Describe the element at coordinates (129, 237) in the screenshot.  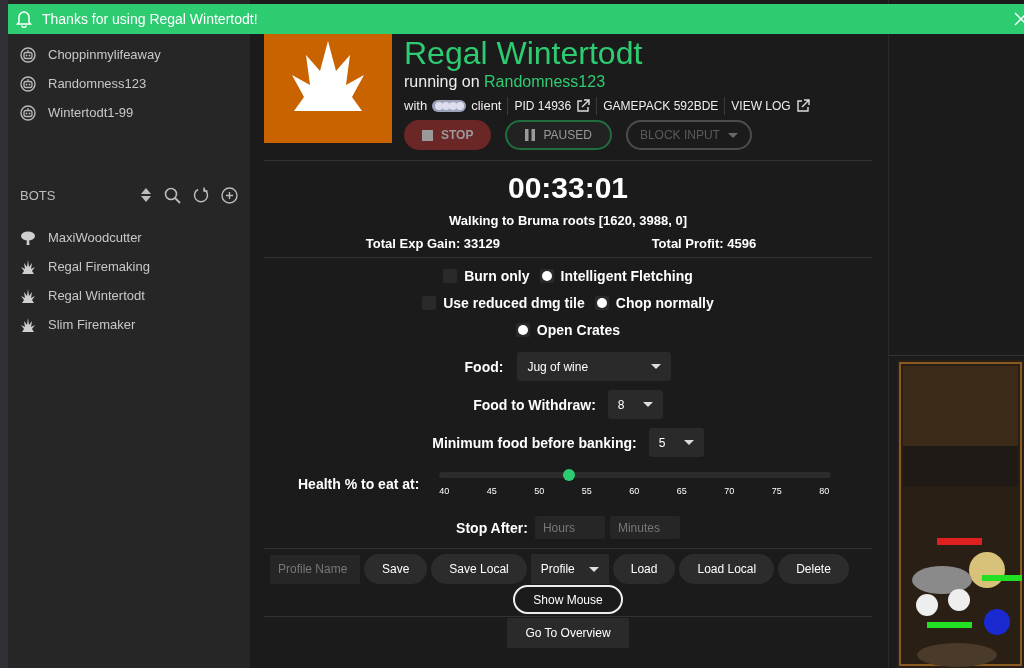
I see `bot-item: MaxiWoodcutter` at that location.